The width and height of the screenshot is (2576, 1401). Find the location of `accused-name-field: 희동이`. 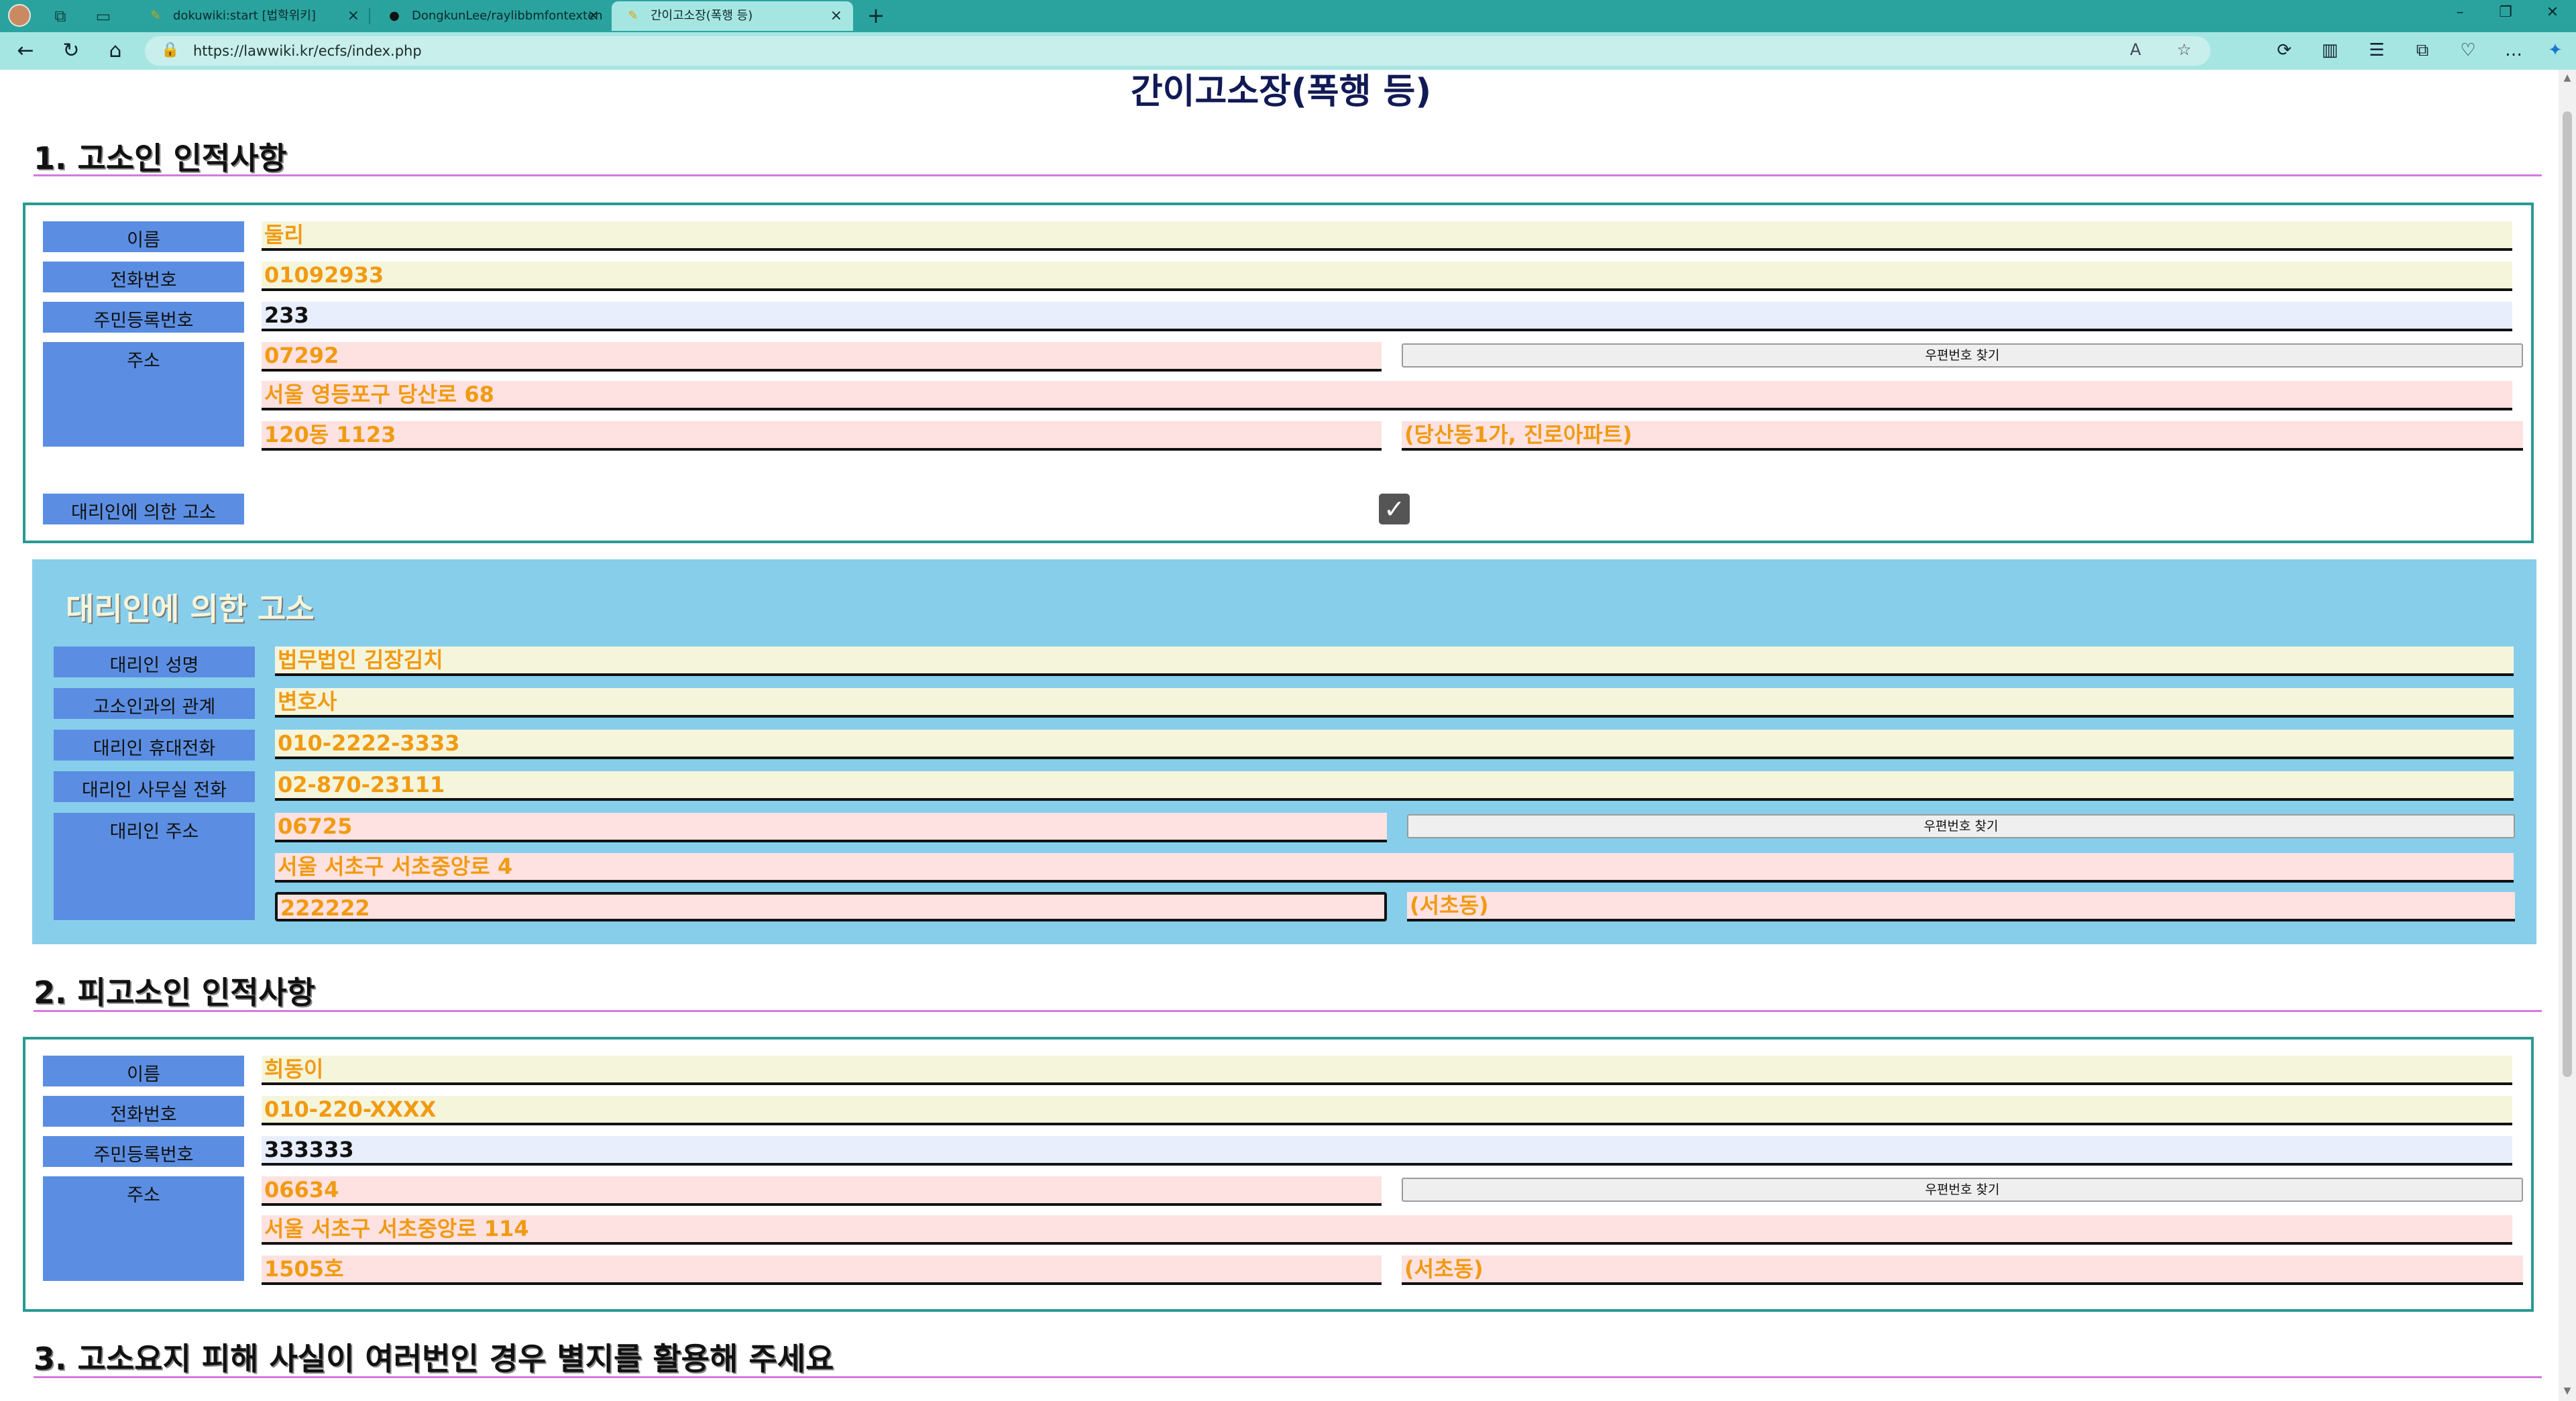

accused-name-field: 희동이 is located at coordinates (1387, 1070).